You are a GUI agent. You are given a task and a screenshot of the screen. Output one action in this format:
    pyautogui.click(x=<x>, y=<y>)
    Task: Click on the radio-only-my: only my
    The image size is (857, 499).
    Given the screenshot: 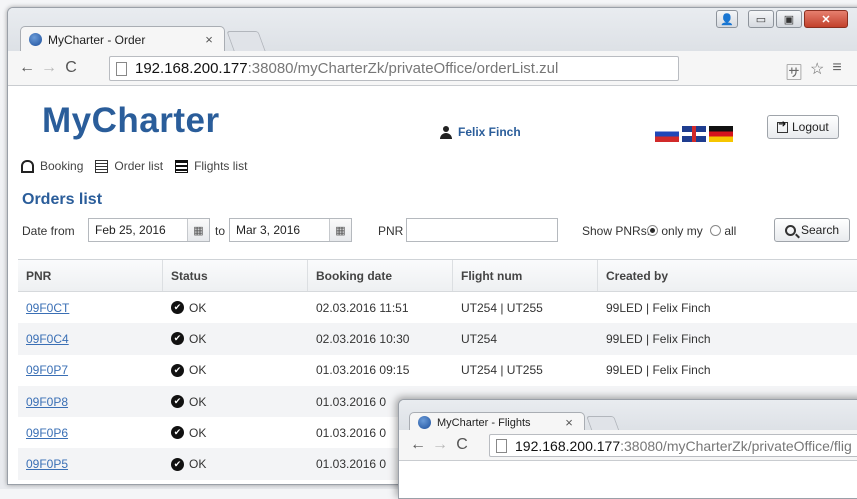 What is the action you would take?
    pyautogui.click(x=675, y=231)
    